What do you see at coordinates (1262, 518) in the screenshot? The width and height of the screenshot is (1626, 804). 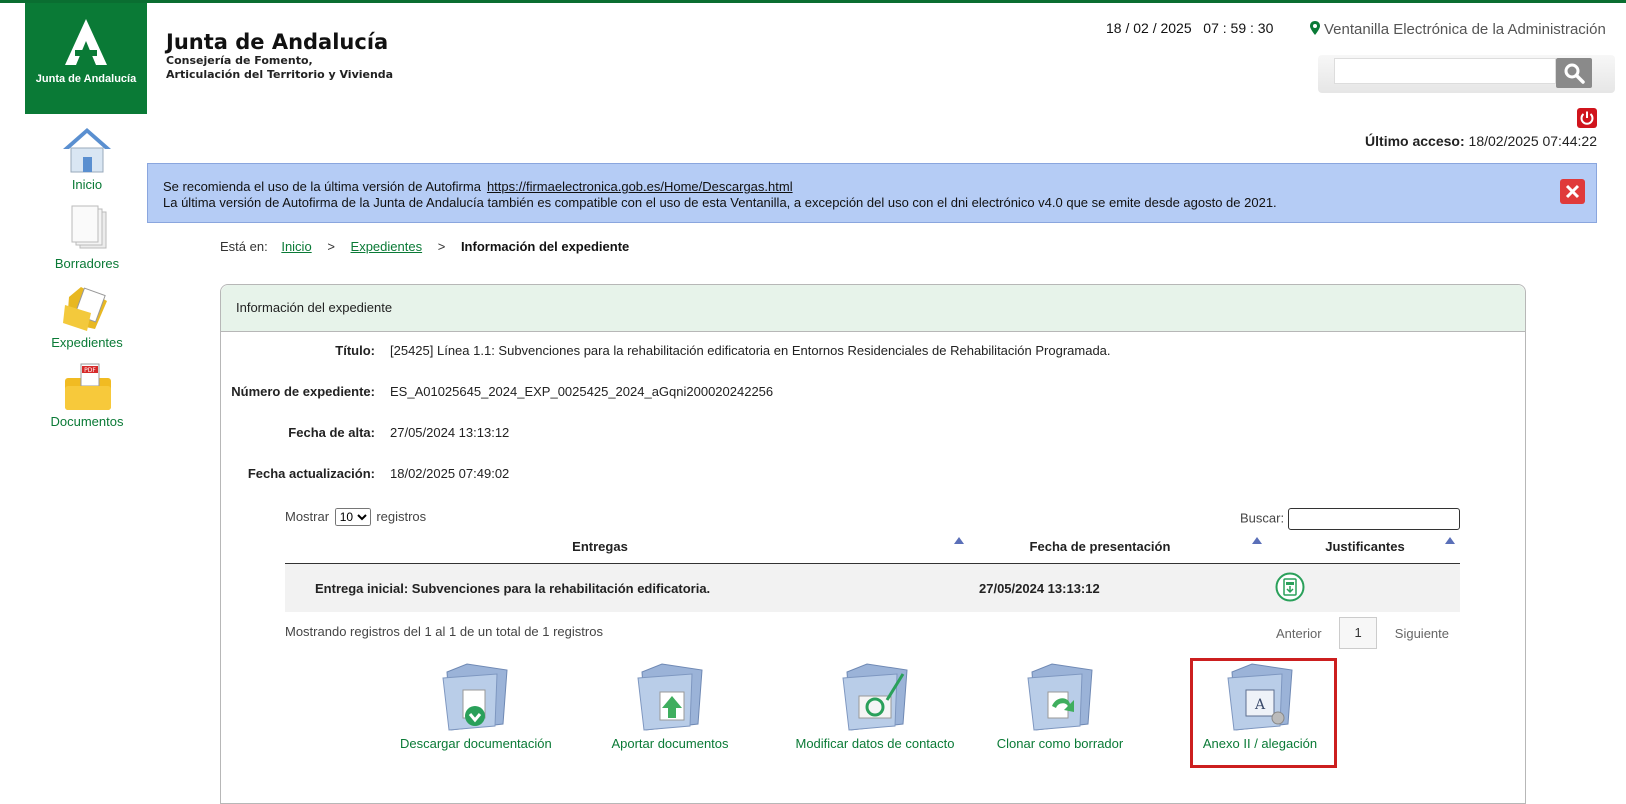 I see `table-search-label: Buscar:` at bounding box center [1262, 518].